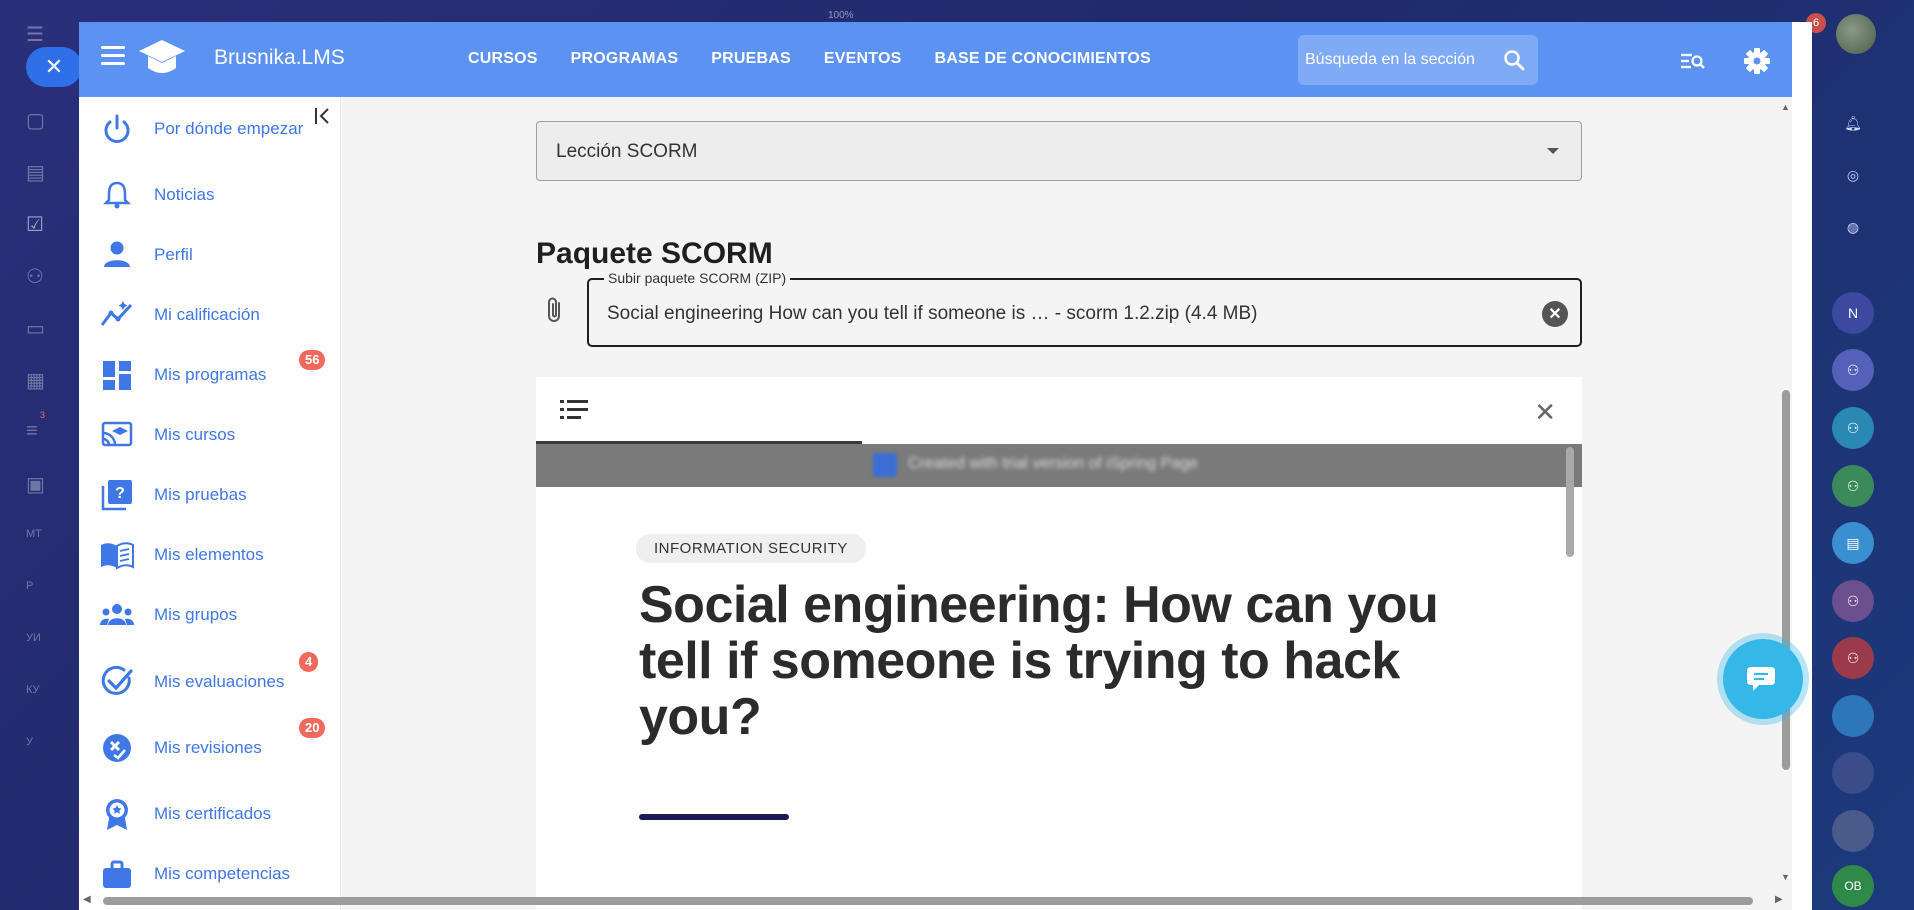 The height and width of the screenshot is (910, 1914). I want to click on rail-avatar: У, so click(41, 751).